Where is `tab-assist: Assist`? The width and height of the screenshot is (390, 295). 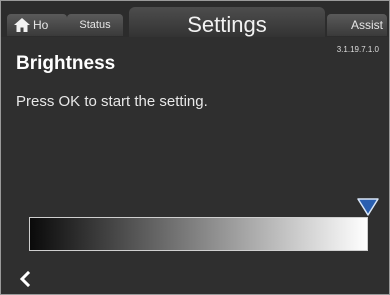
tab-assist: Assist is located at coordinates (357, 25).